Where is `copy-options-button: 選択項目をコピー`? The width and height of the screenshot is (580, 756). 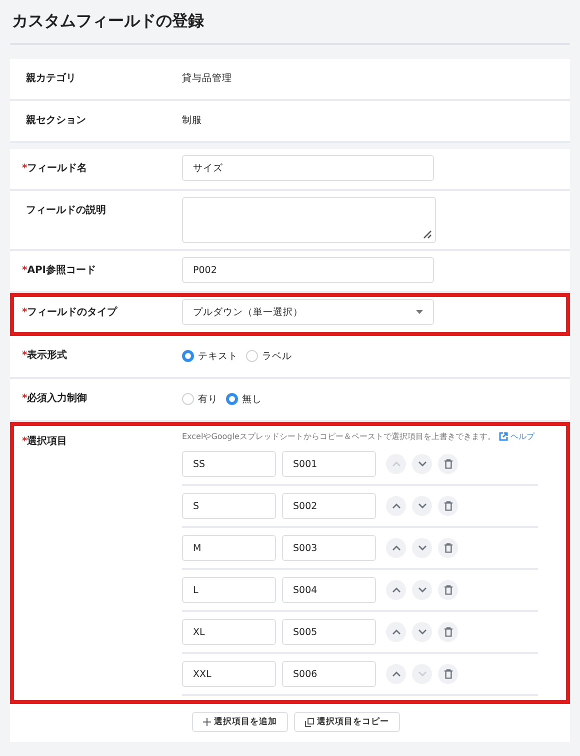
copy-options-button: 選択項目をコピー is located at coordinates (347, 722).